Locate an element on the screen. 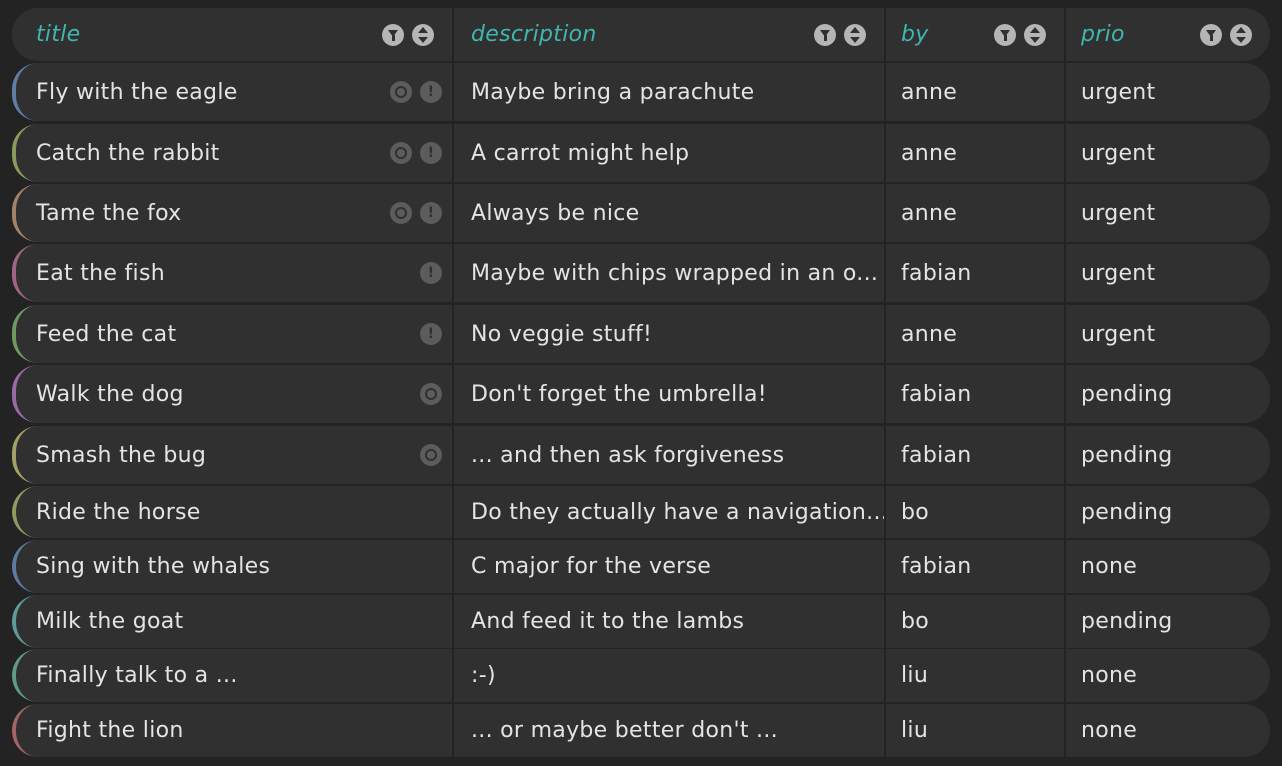  cell-description: ... and then ask forgiveness is located at coordinates (669, 455).